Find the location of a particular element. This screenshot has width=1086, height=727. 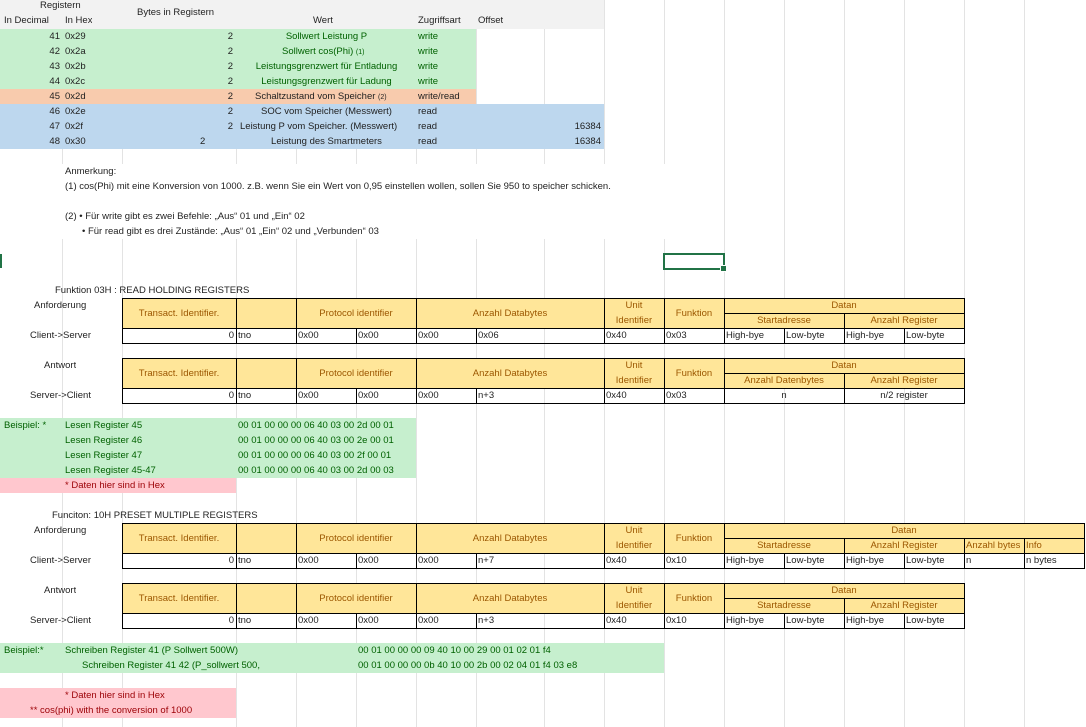

func03-resp-d1: n is located at coordinates (784, 395).